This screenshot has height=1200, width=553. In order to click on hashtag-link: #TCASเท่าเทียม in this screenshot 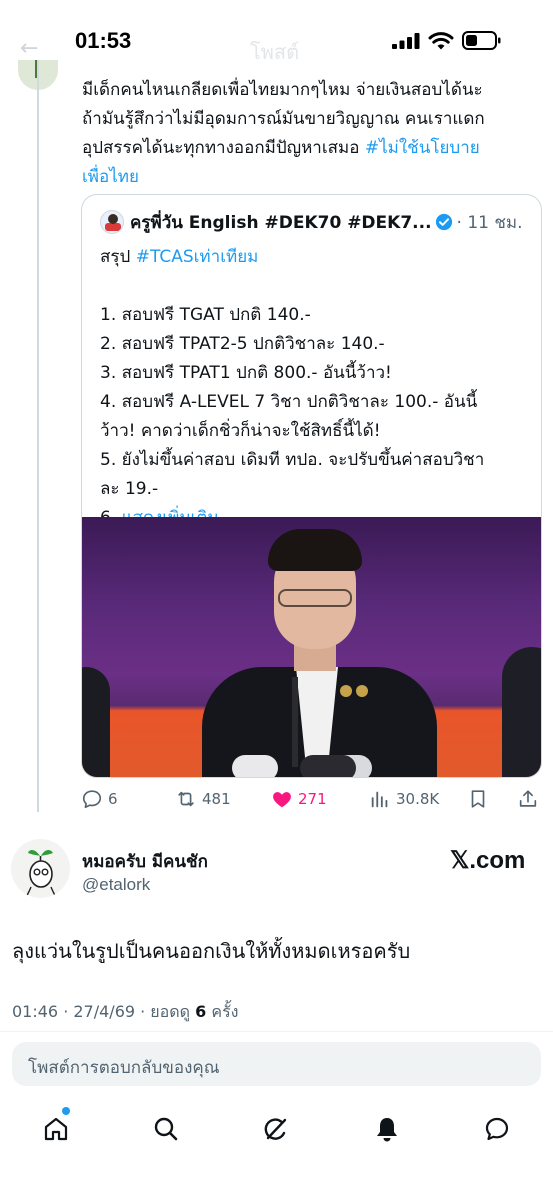, I will do `click(197, 257)`.